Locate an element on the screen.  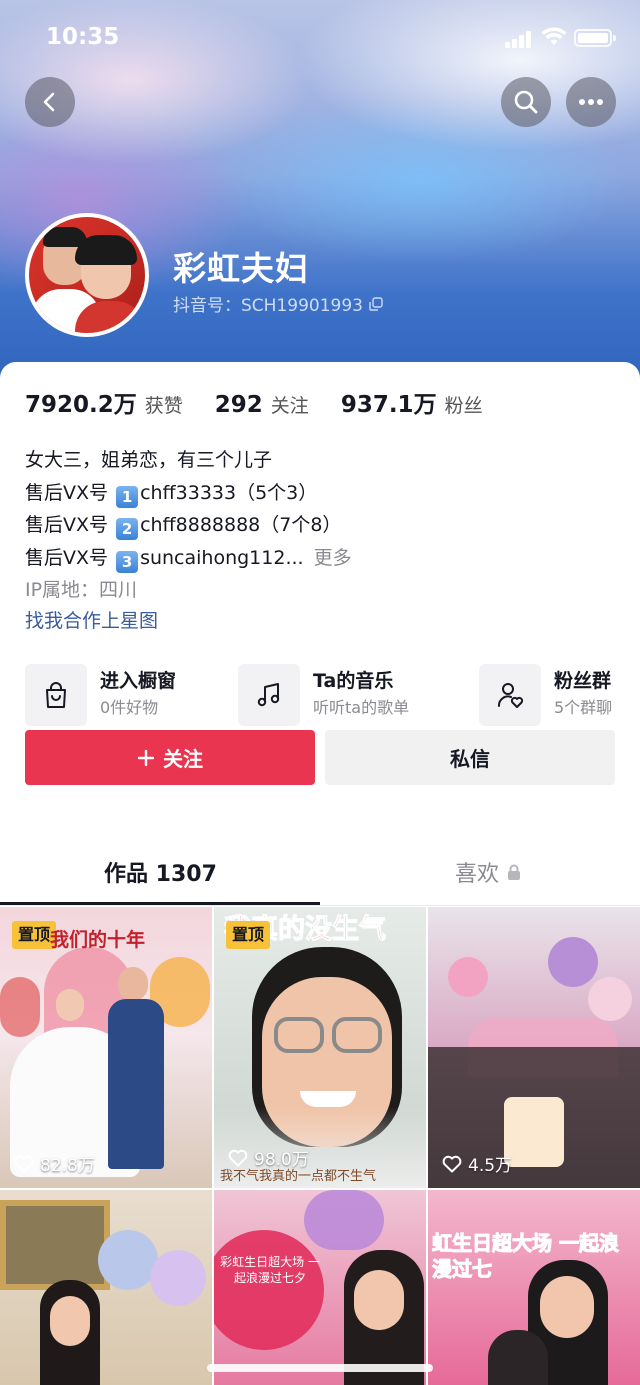
home-indicator is located at coordinates (320, 1368).